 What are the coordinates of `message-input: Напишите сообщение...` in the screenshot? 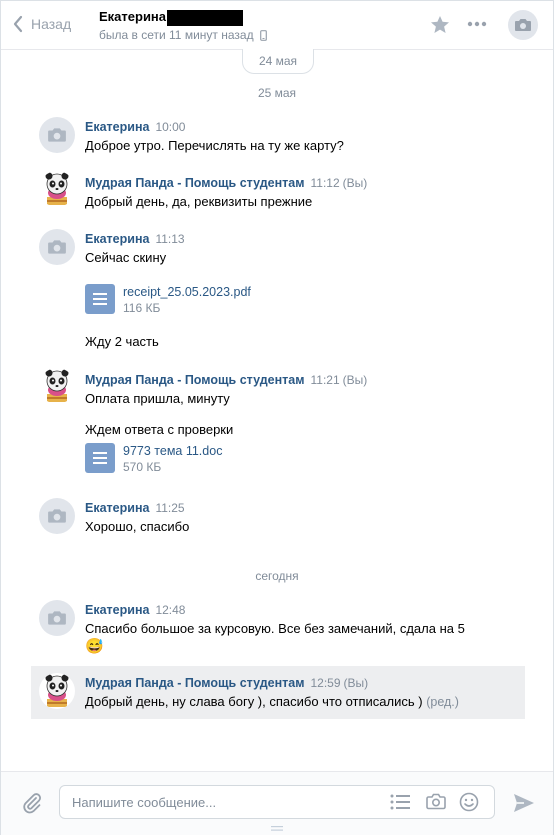 It's located at (277, 802).